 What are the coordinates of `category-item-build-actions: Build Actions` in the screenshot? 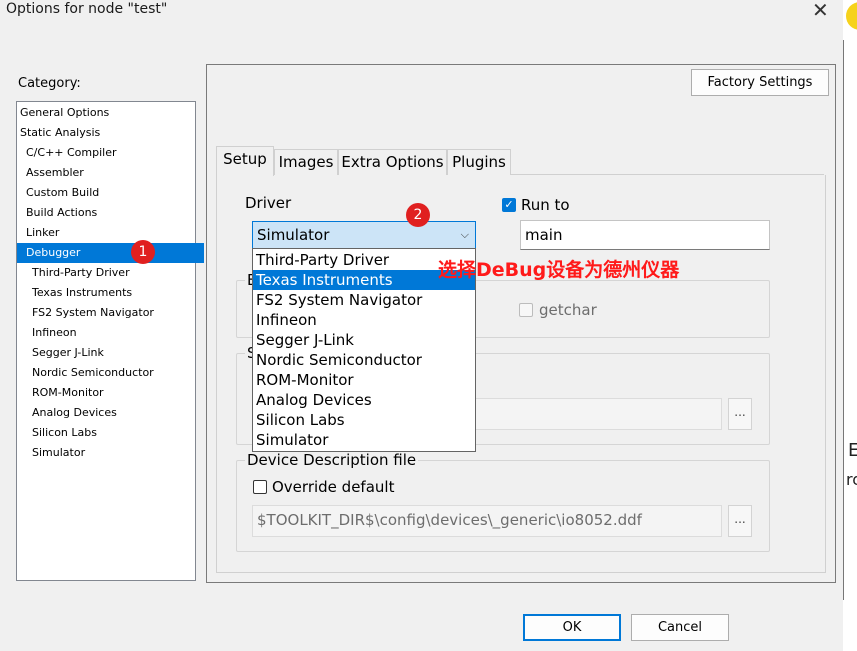 It's located at (110, 213).